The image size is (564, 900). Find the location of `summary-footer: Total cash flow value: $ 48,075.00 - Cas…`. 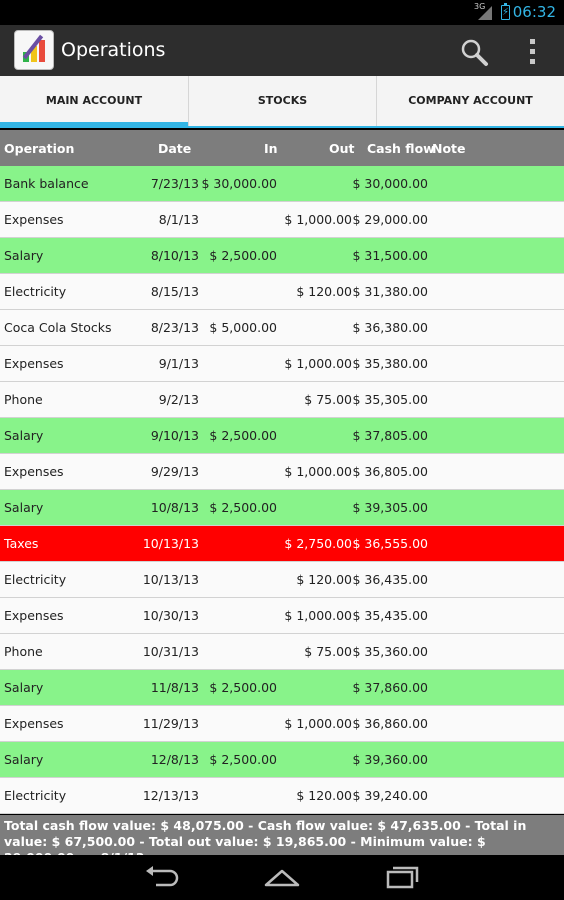

summary-footer: Total cash flow value: $ 48,075.00 - Cas… is located at coordinates (282, 840).